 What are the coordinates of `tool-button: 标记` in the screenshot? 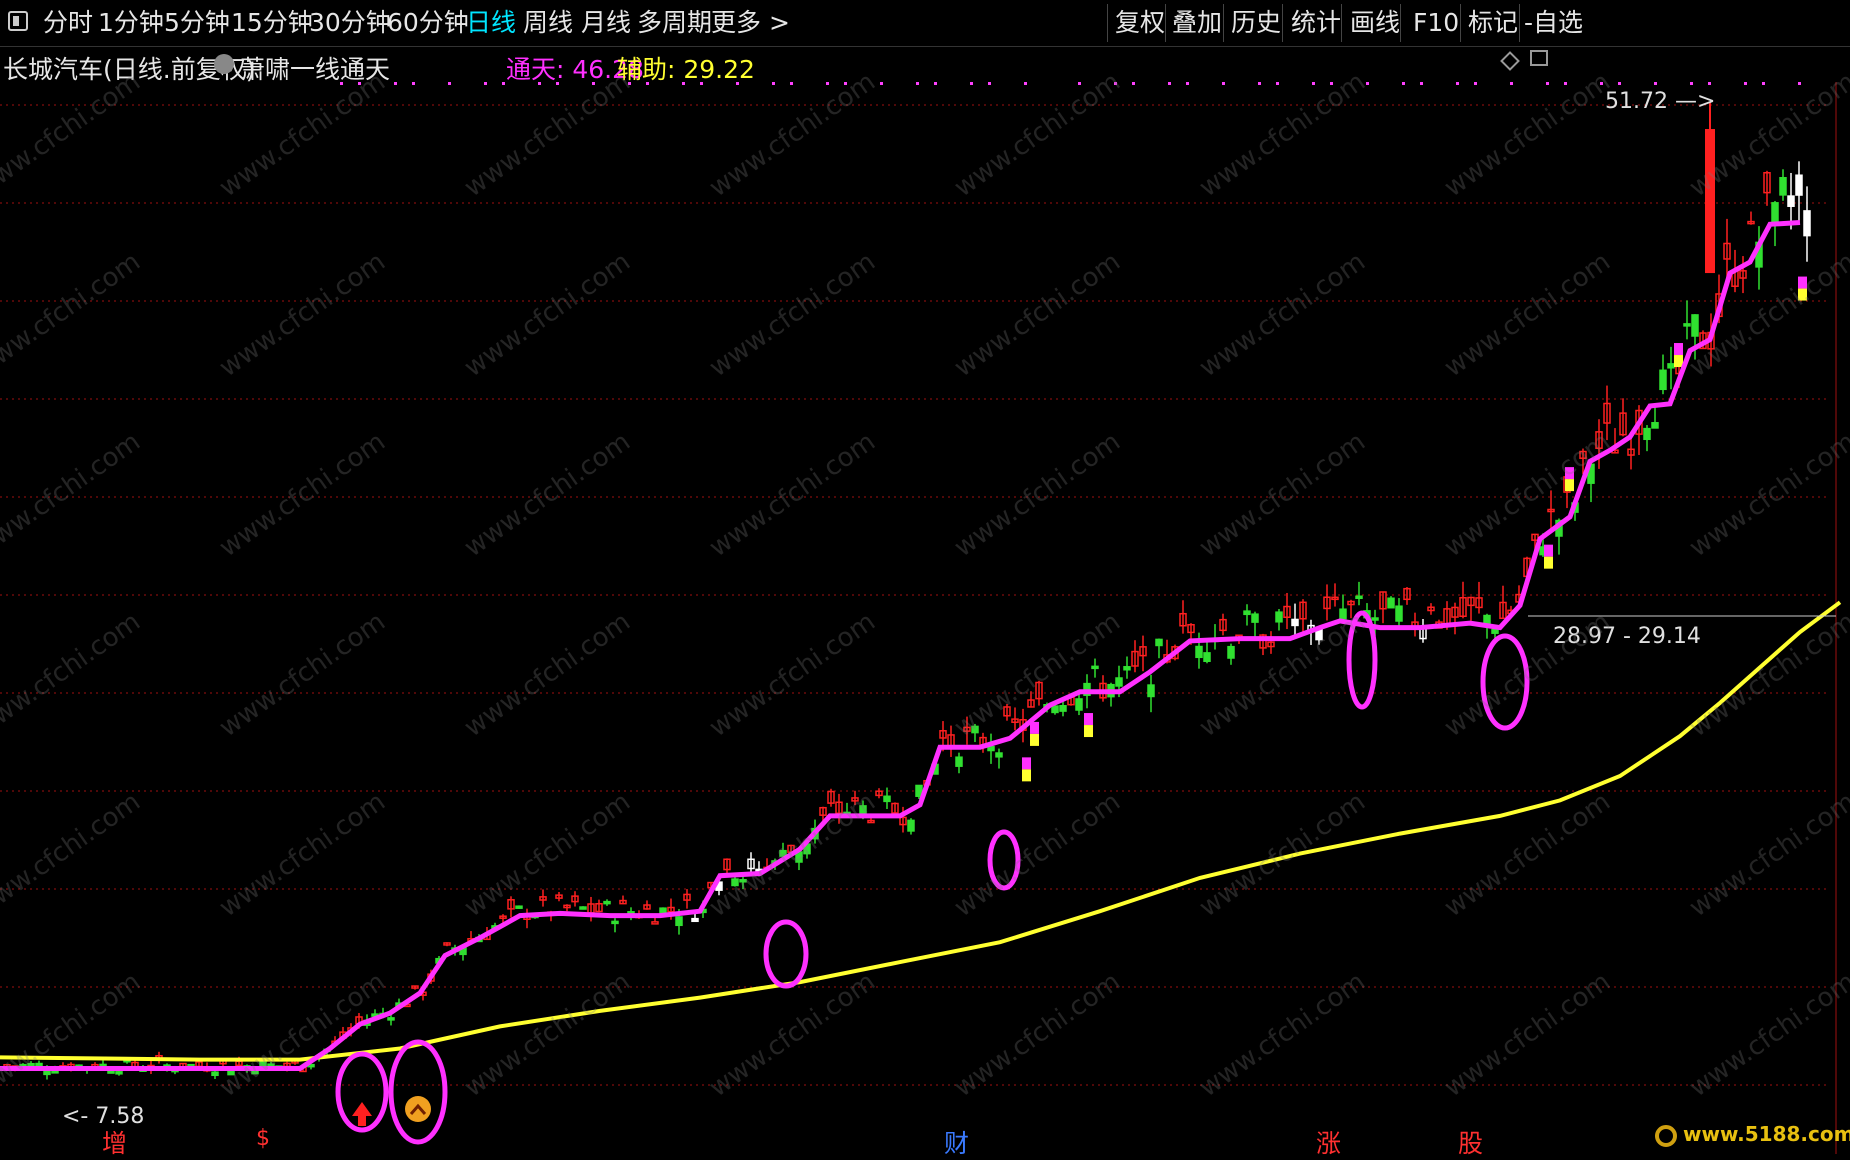 It's located at (1493, 23).